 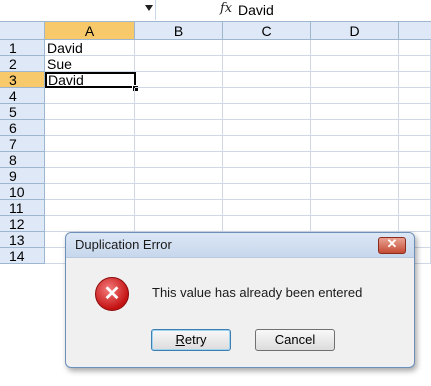 What do you see at coordinates (256, 10) in the screenshot?
I see `formula-input: David` at bounding box center [256, 10].